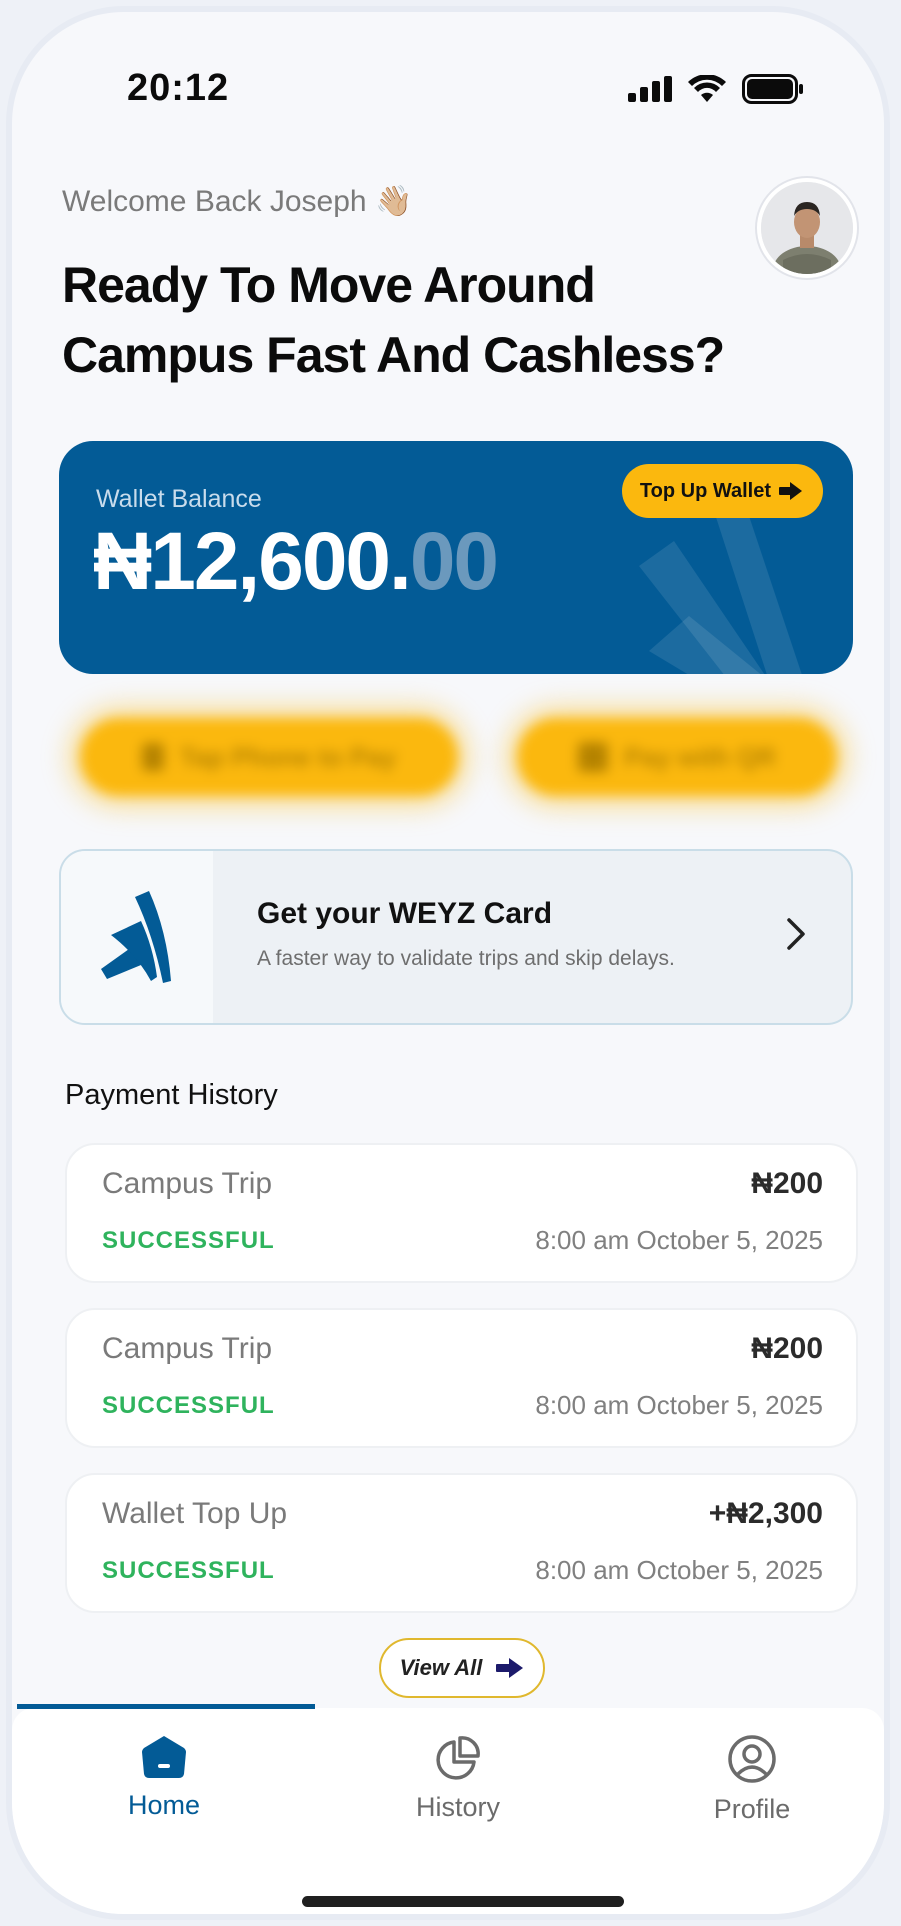 The height and width of the screenshot is (1926, 901). I want to click on history-icon, so click(458, 1758).